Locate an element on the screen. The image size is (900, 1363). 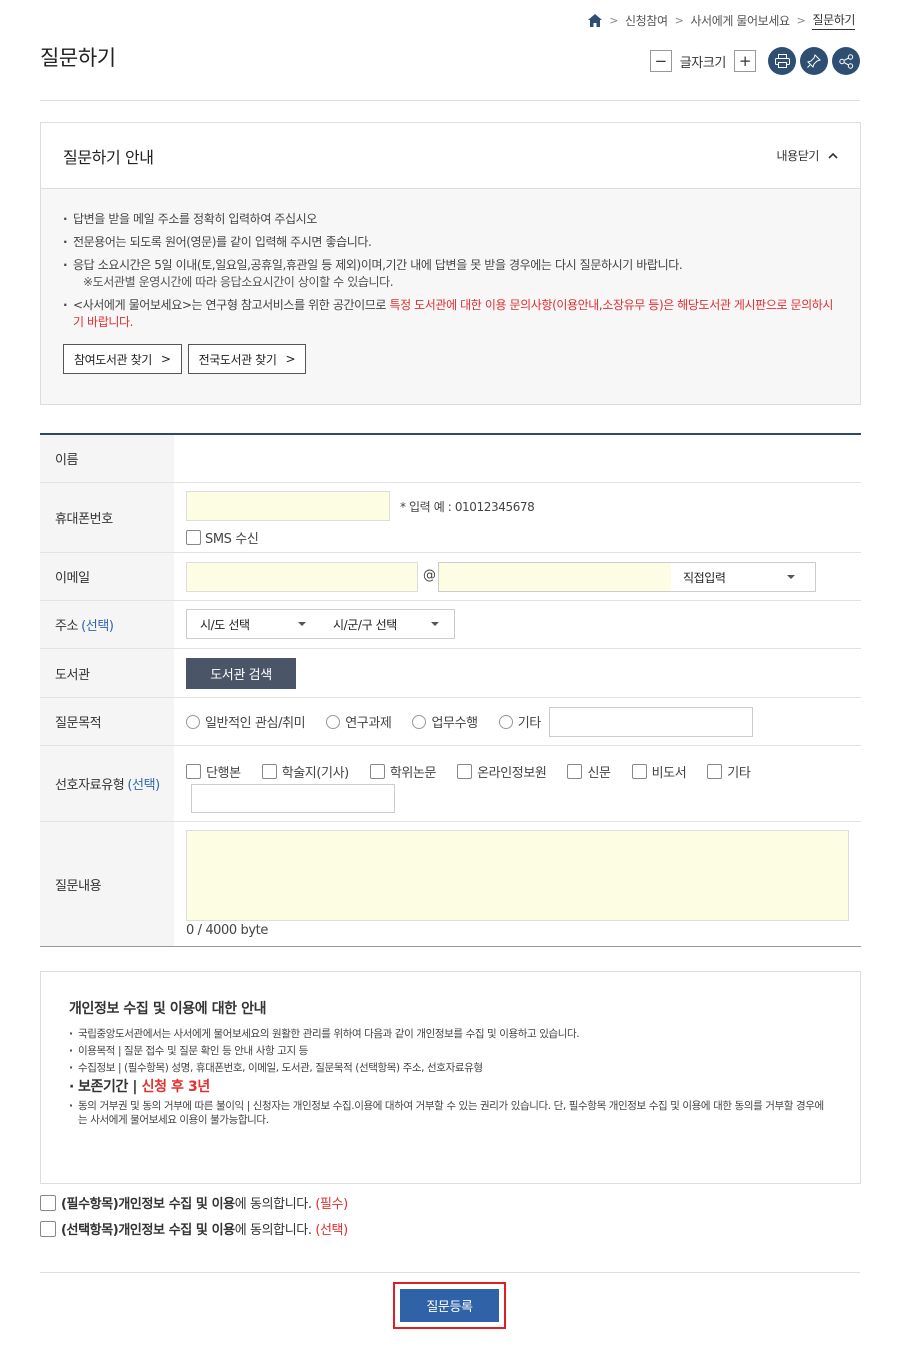
agree-required: (필수항목)개인정보 수집 및 이용 에 동의합니다. (필수) is located at coordinates (194, 1202).